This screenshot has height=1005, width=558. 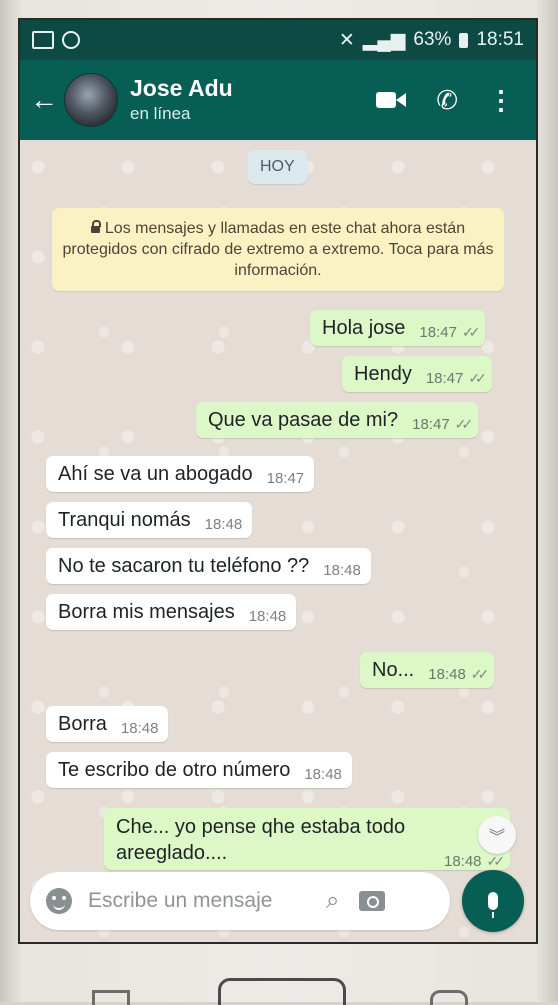 I want to click on contact-status: en línea, so click(x=160, y=113).